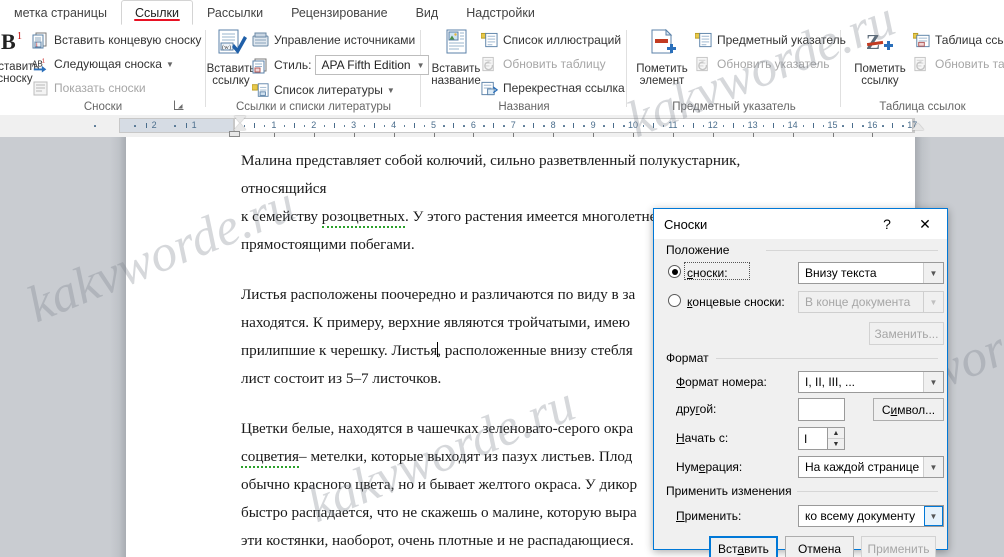  I want to click on tab-addins: Надстройки, so click(500, 12).